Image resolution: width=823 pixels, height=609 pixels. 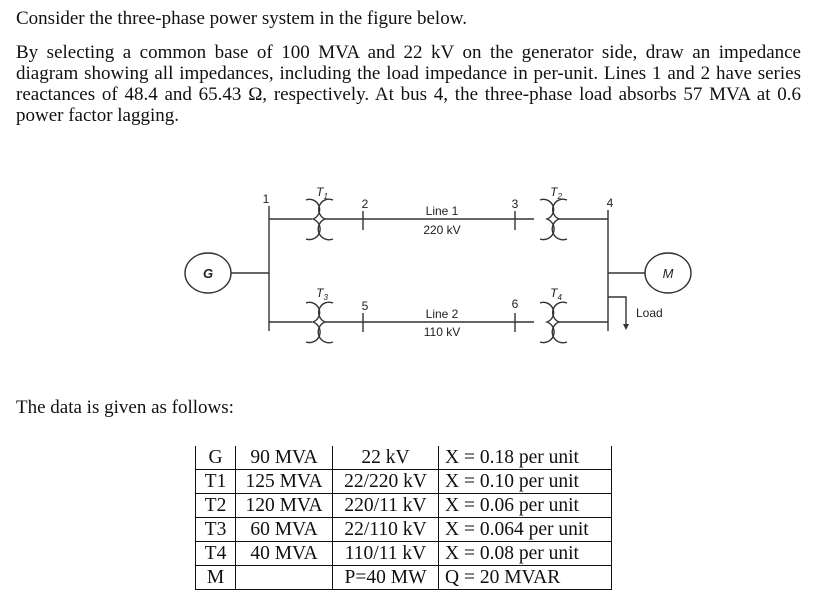 What do you see at coordinates (284, 553) in the screenshot?
I see `rating-cell: 40 MVA` at bounding box center [284, 553].